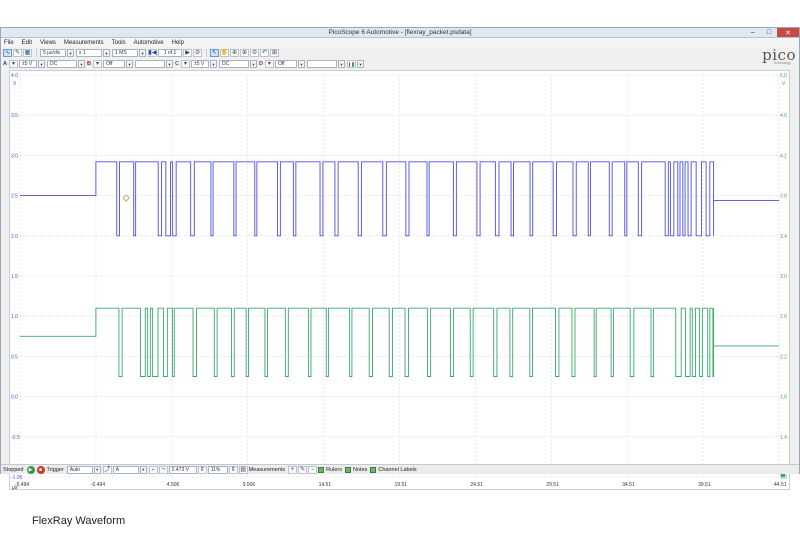 The image size is (800, 560). Describe the element at coordinates (17, 53) in the screenshot. I see `probe-icon: ✎` at that location.